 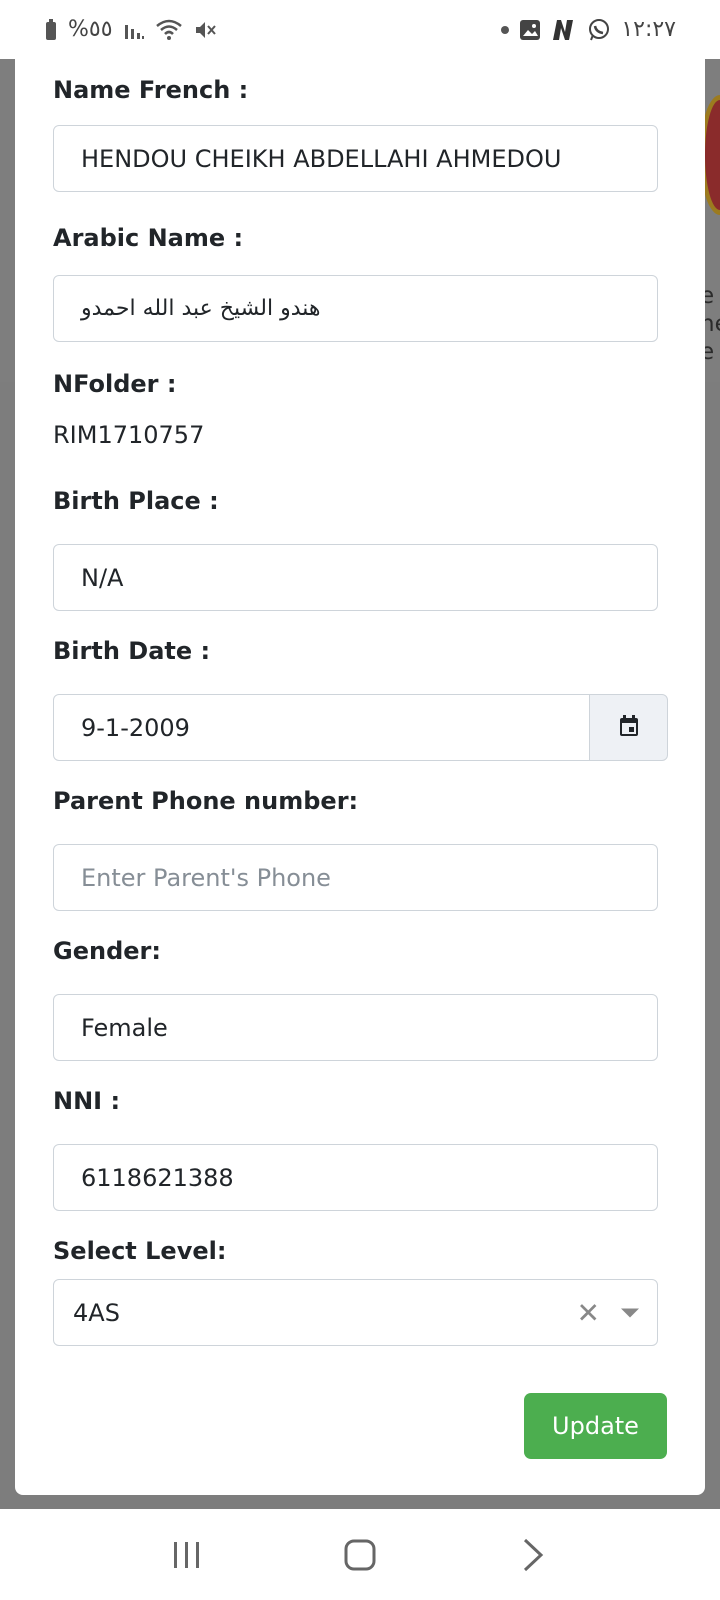 I want to click on status-left: %٥٥, so click(x=130, y=29).